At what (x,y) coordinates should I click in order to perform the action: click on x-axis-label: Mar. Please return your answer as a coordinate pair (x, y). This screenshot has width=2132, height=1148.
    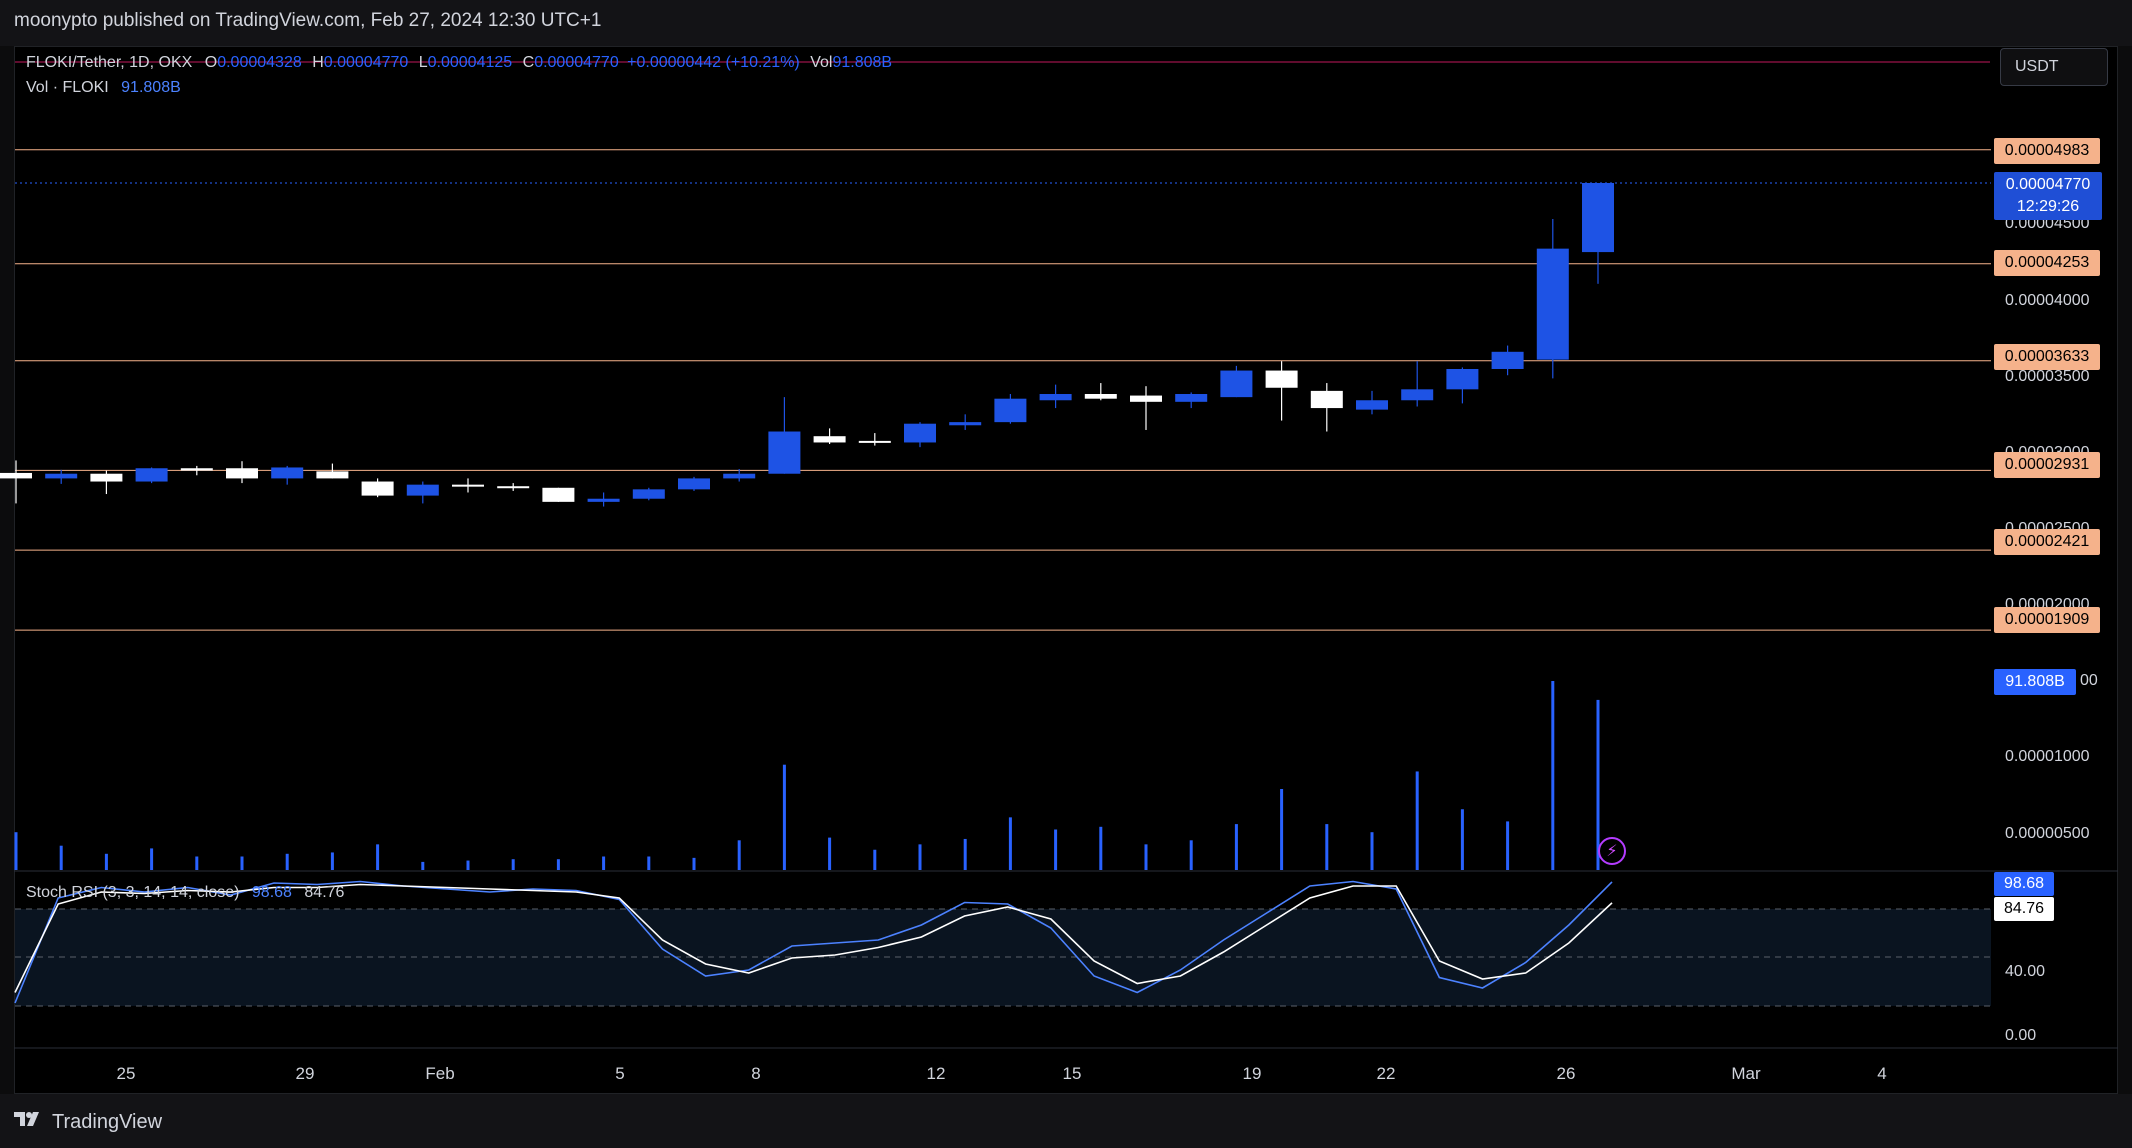
    Looking at the image, I should click on (1746, 1073).